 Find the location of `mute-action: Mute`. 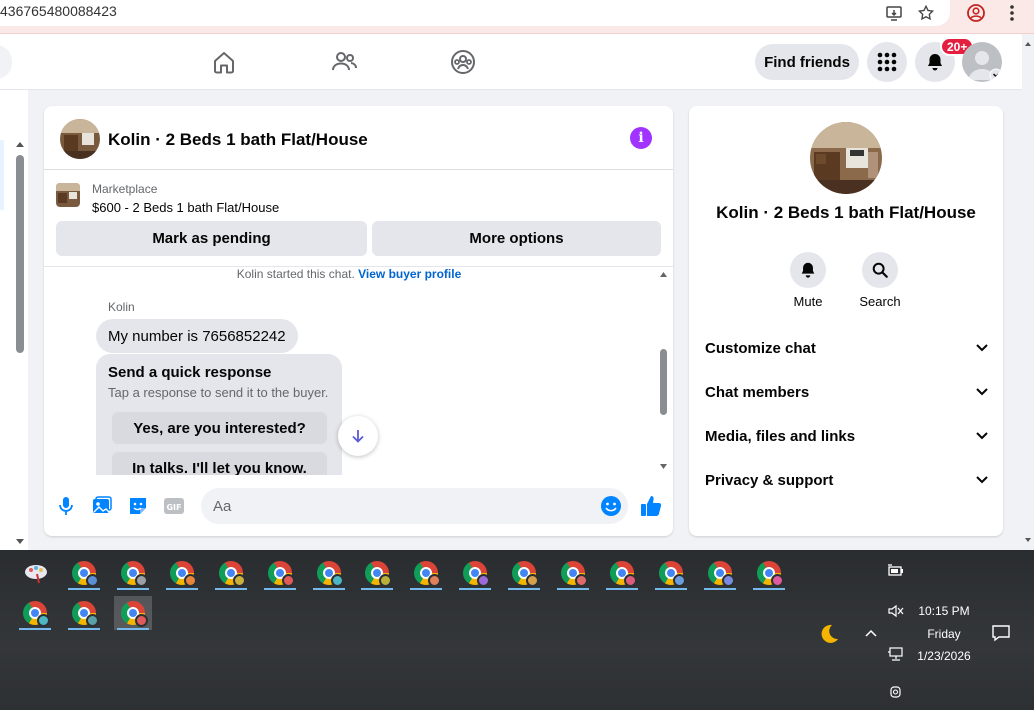

mute-action: Mute is located at coordinates (808, 280).